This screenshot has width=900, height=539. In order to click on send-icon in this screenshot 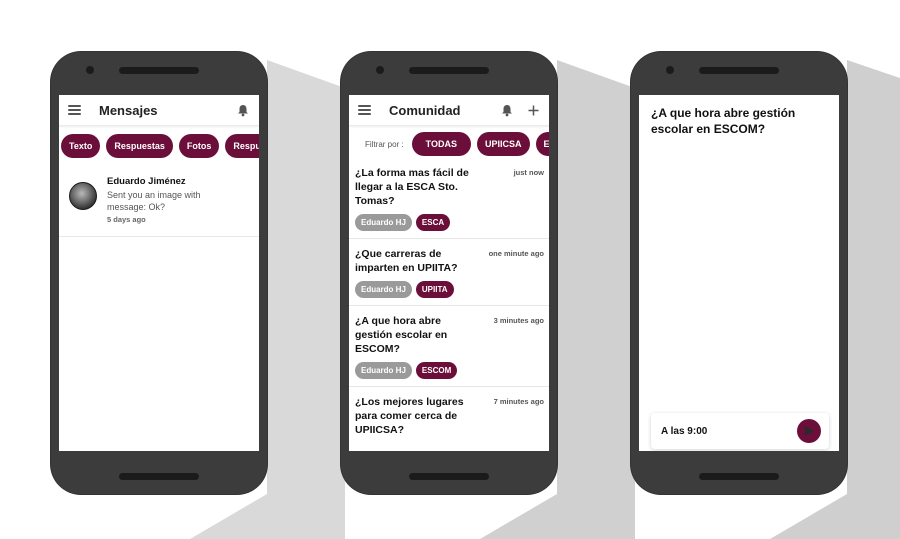, I will do `click(809, 431)`.